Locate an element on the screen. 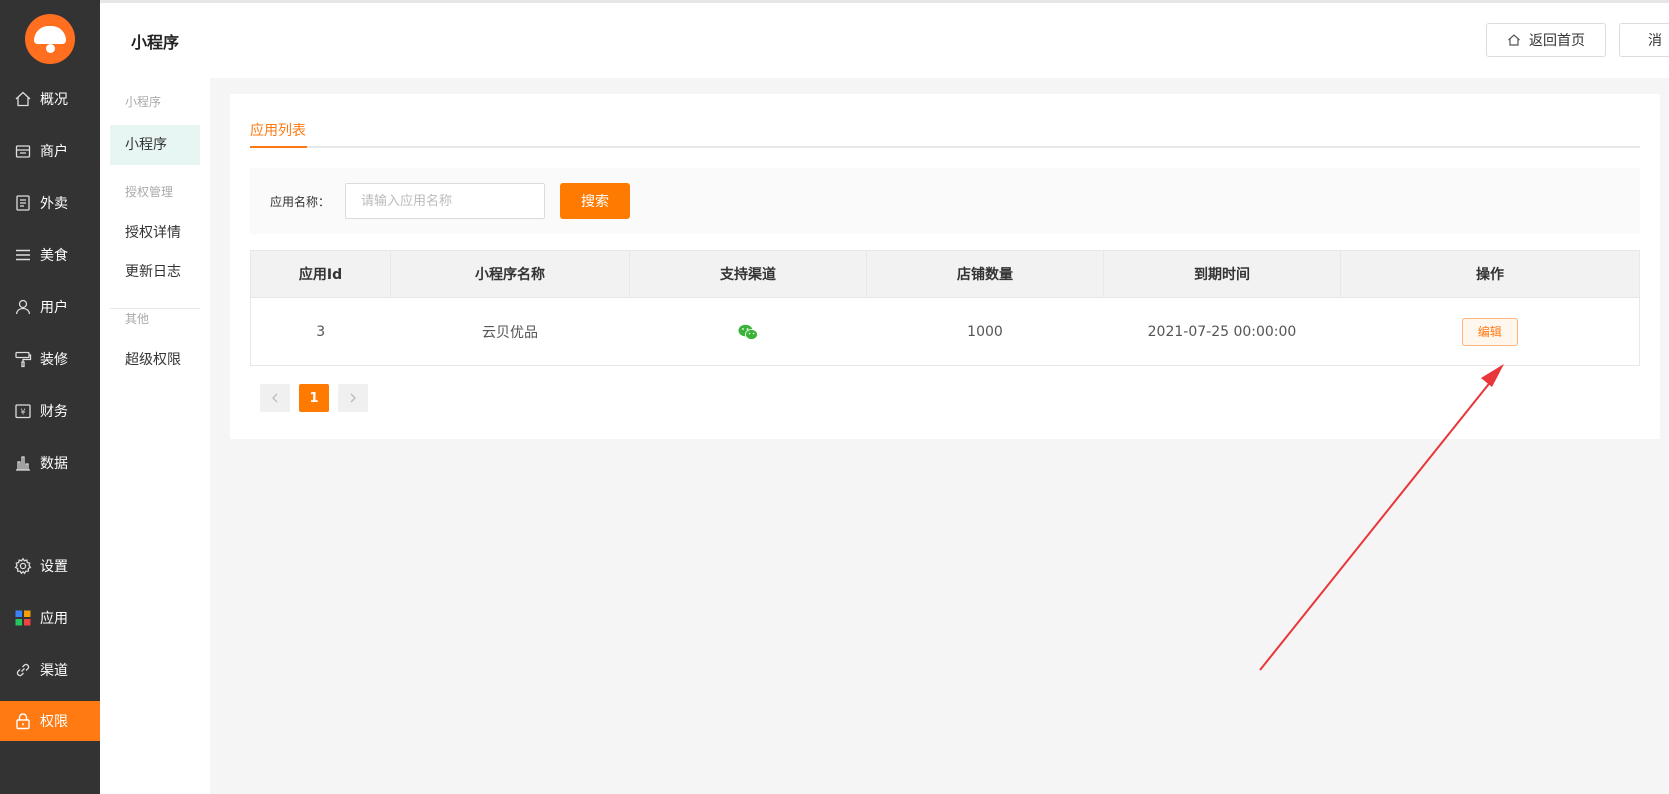 Image resolution: width=1669 pixels, height=794 pixels. user-icon is located at coordinates (23, 307).